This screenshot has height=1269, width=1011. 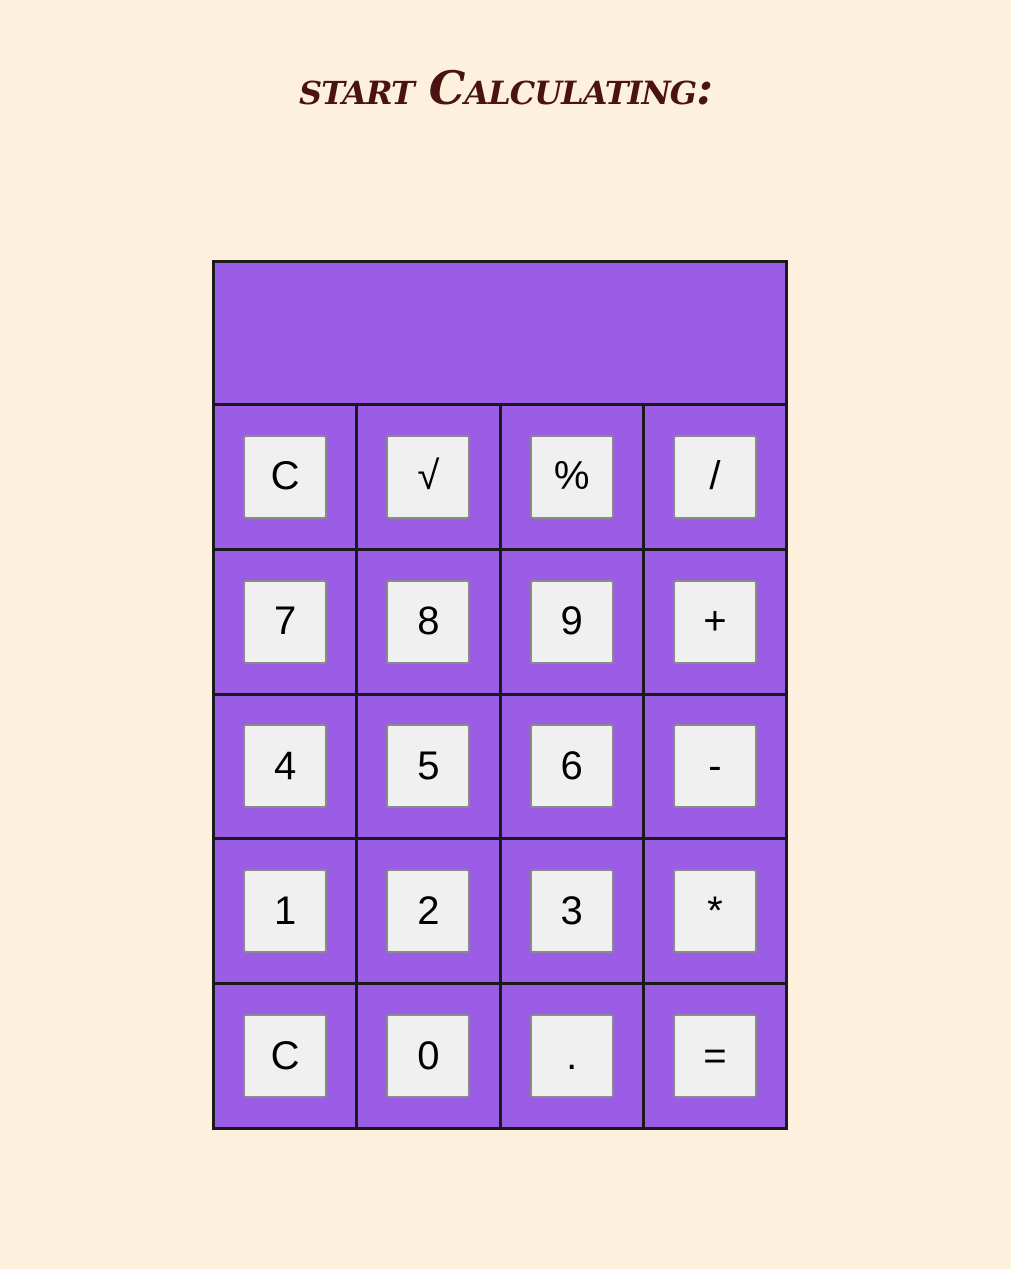 I want to click on digit-8-button: 8, so click(x=428, y=621).